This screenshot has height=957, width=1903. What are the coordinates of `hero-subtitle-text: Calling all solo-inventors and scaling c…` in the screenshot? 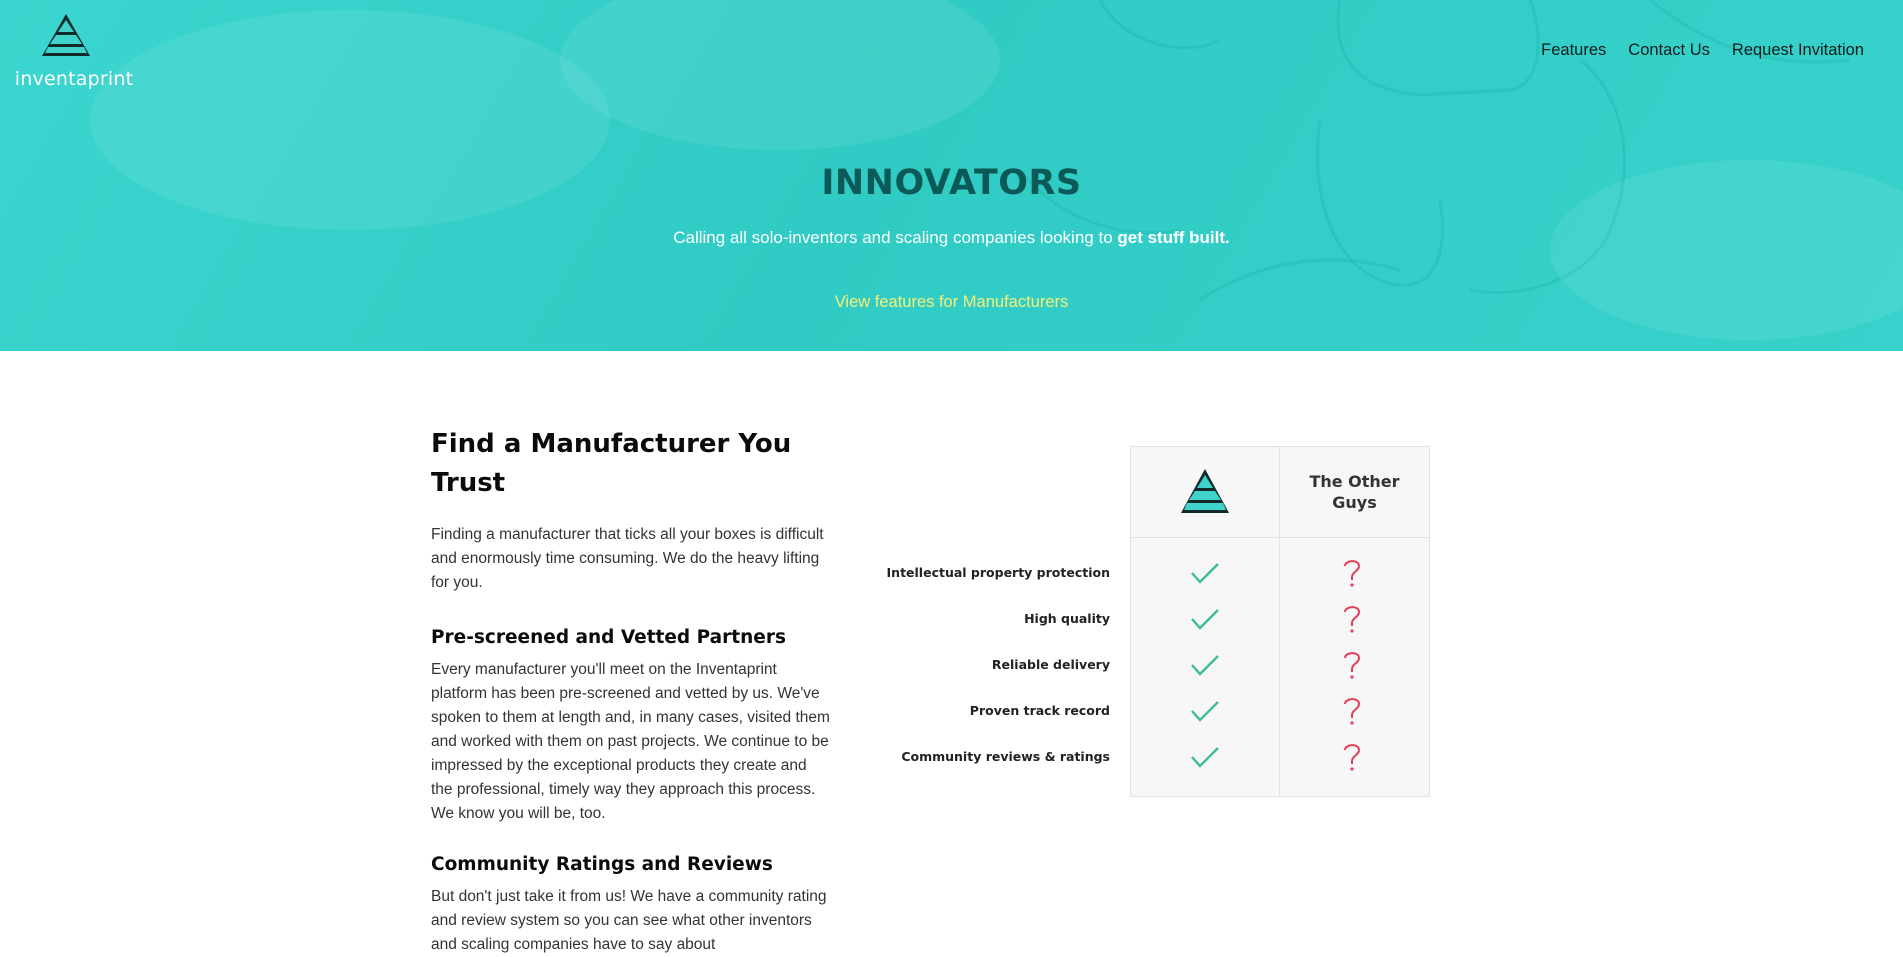 It's located at (895, 237).